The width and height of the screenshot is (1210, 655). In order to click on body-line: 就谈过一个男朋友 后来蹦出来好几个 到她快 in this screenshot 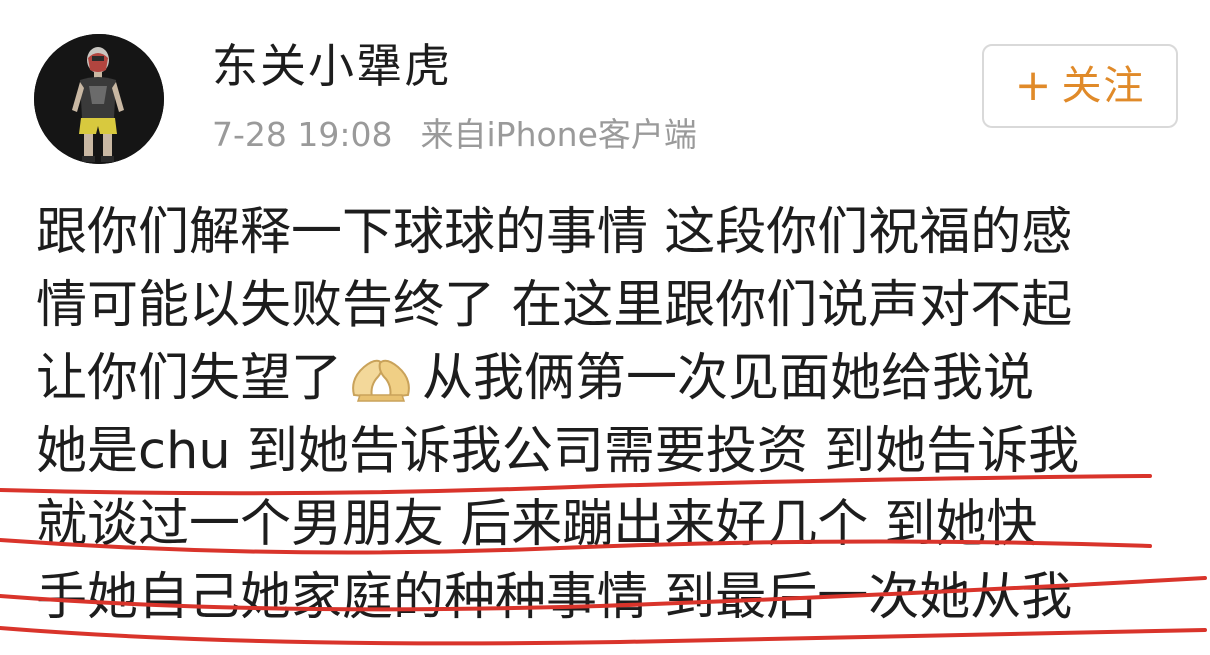, I will do `click(537, 524)`.